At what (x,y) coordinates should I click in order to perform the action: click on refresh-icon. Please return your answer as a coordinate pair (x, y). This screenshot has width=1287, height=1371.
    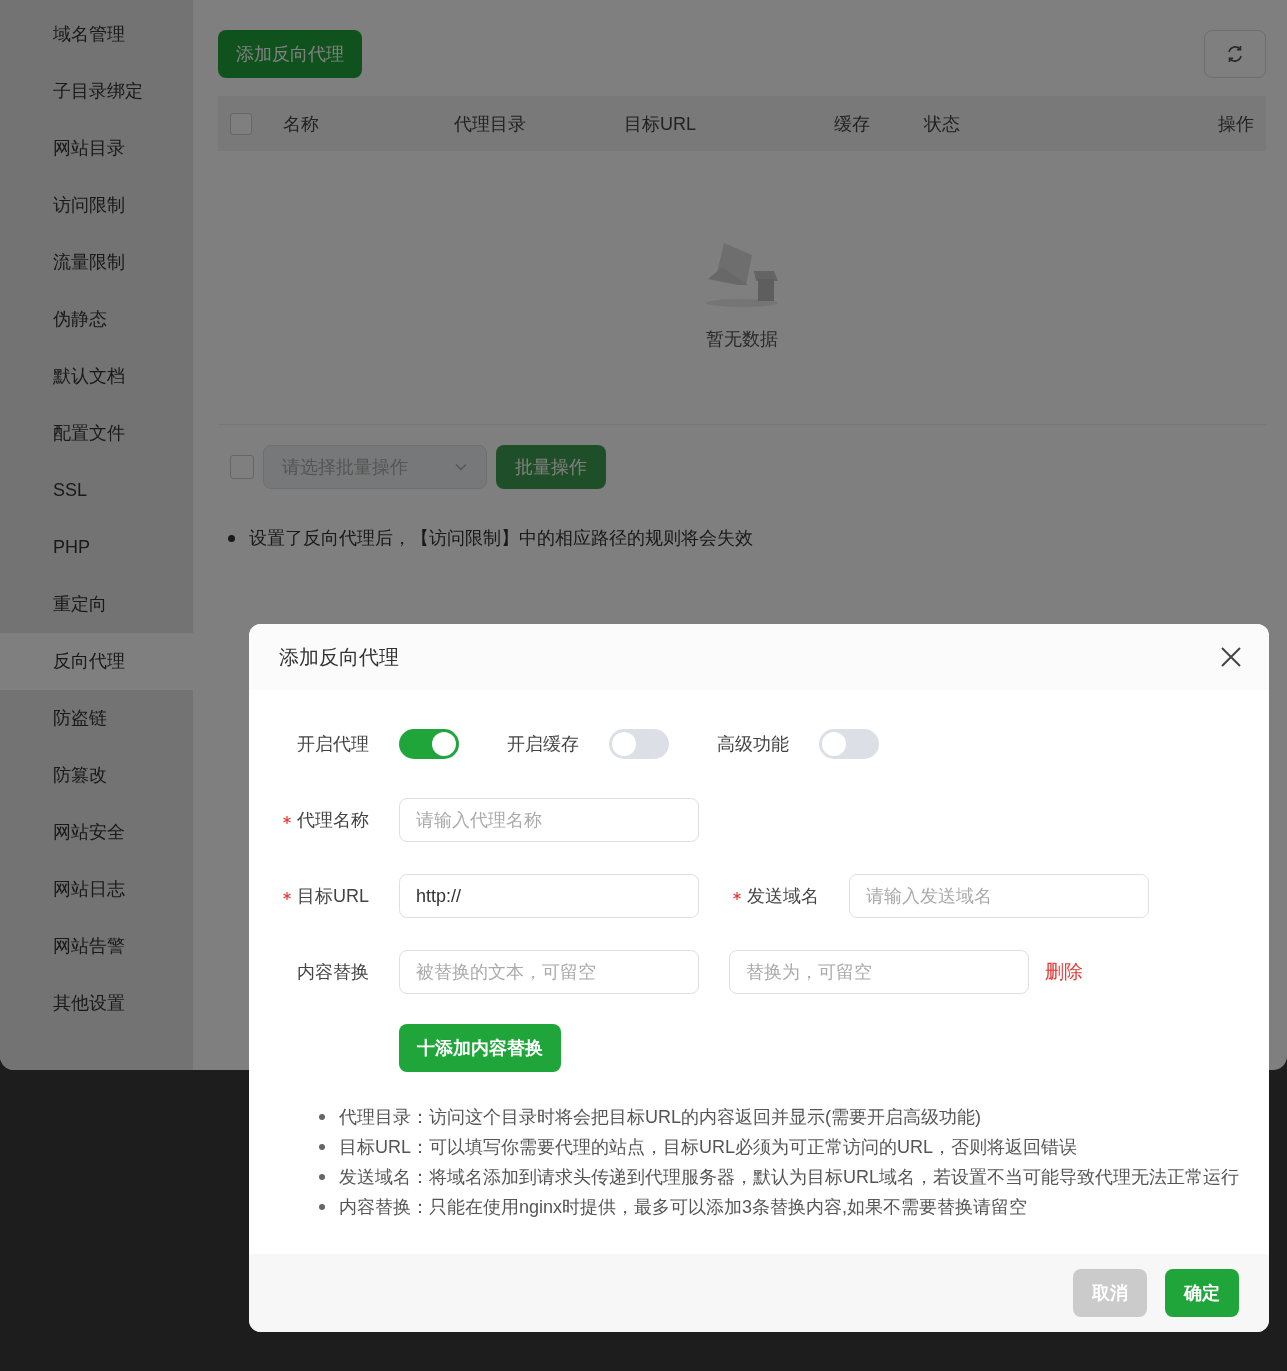
    Looking at the image, I should click on (1235, 54).